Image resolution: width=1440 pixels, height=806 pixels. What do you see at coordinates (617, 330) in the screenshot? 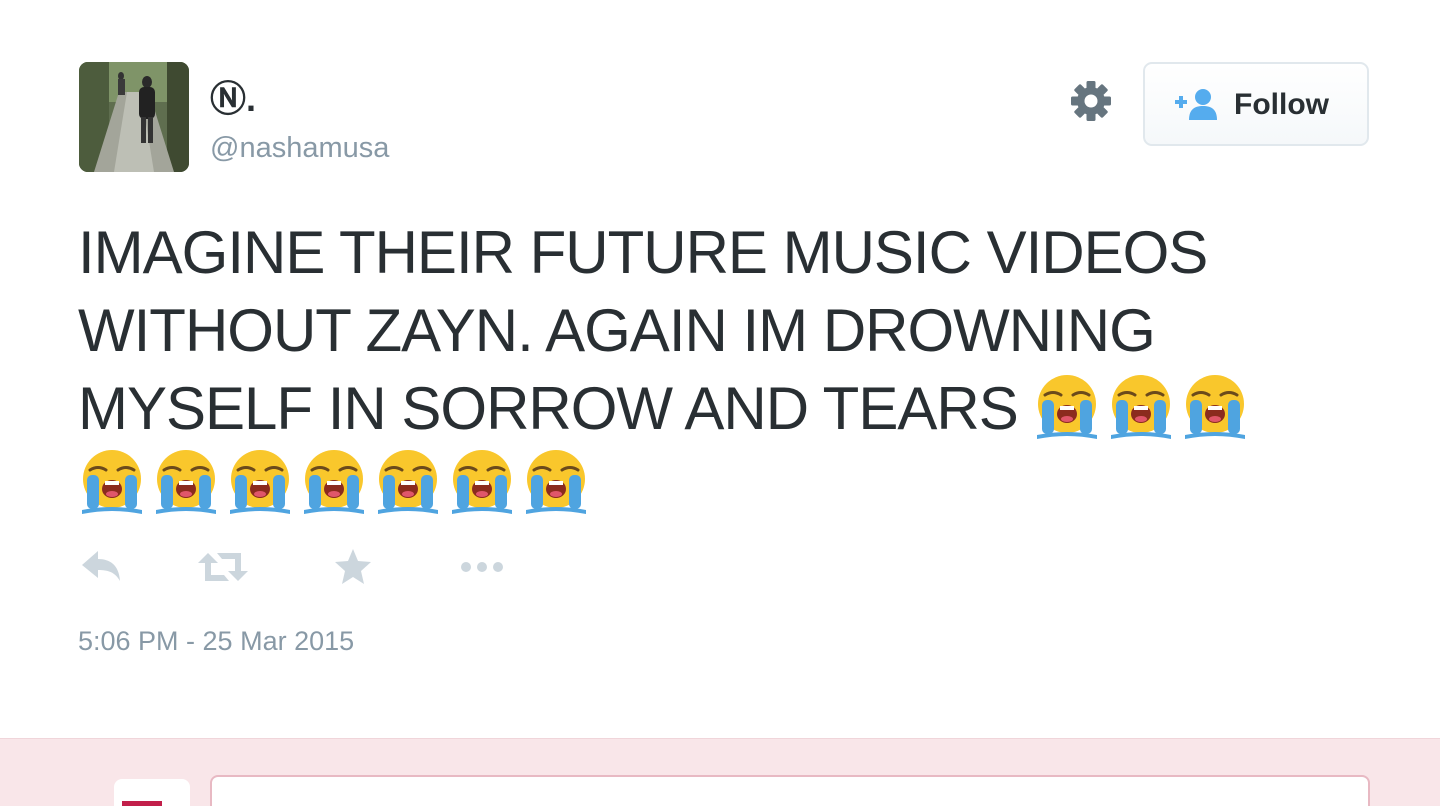
I see `tweet-text-line: WITHOUT ZAYN. AGAIN IM DROWNING` at bounding box center [617, 330].